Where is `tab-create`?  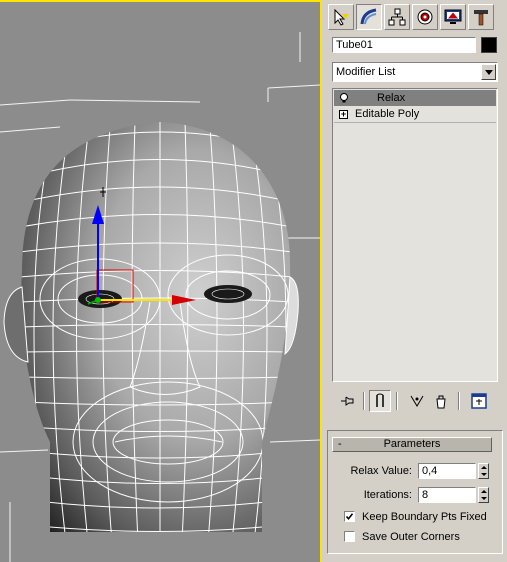
tab-create is located at coordinates (341, 17).